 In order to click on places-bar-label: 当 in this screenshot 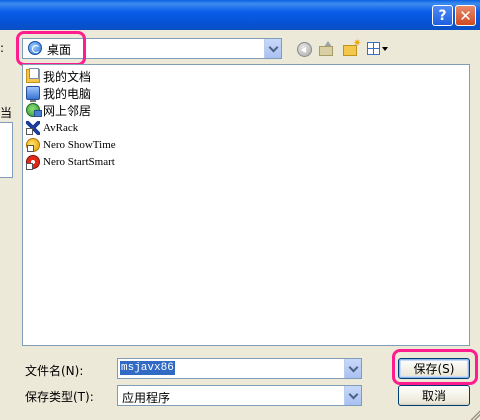, I will do `click(6, 113)`.